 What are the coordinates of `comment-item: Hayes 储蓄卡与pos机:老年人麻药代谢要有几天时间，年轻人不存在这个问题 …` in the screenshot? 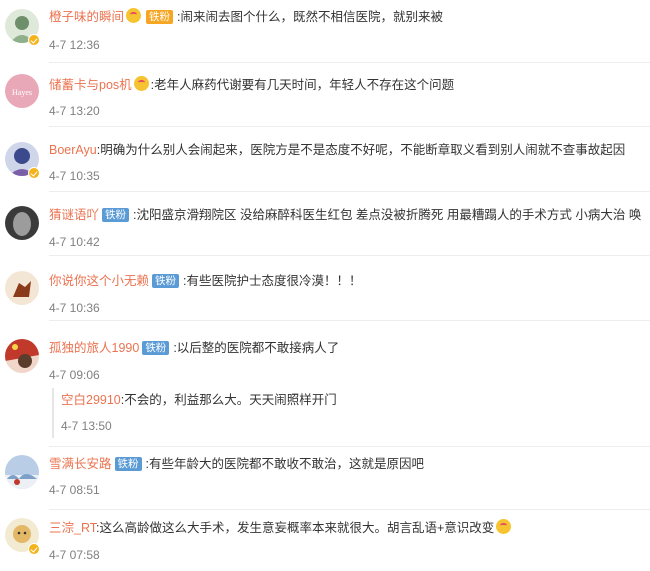 It's located at (325, 95).